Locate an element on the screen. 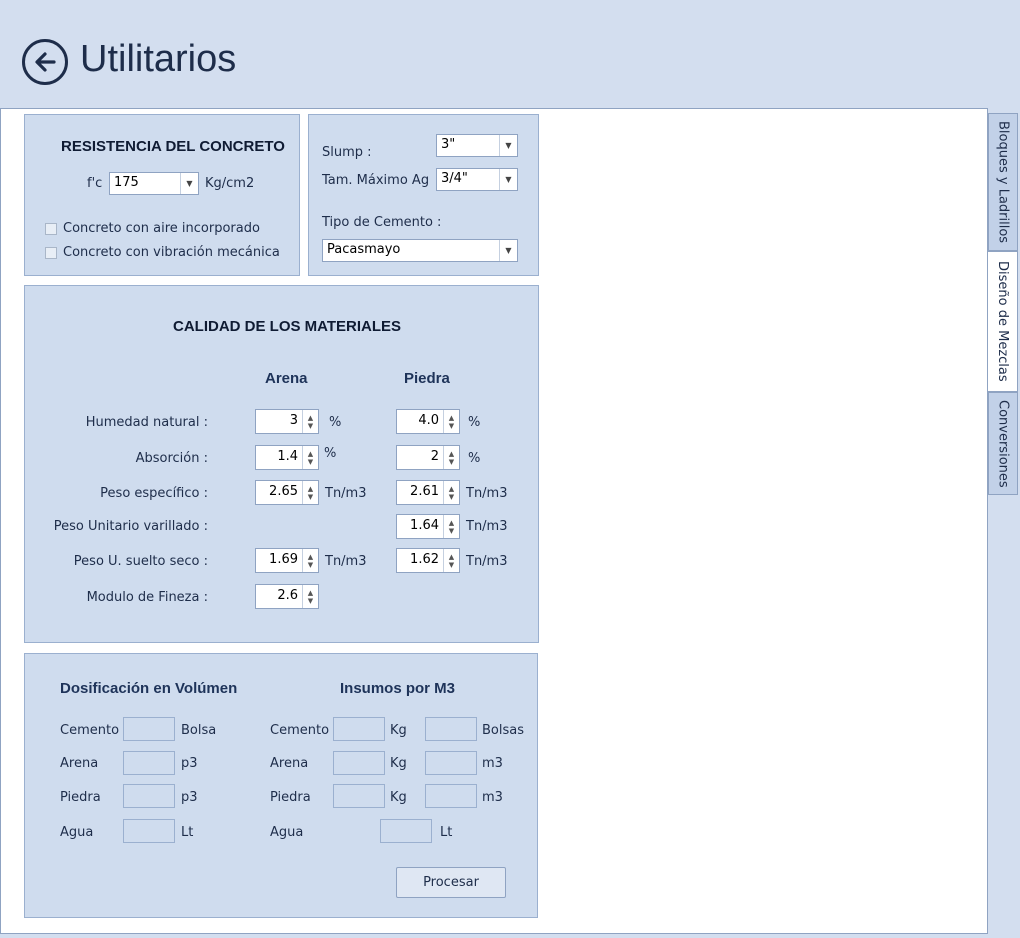 The height and width of the screenshot is (938, 1020). peso-esp-label: Peso específico : is located at coordinates (154, 493).